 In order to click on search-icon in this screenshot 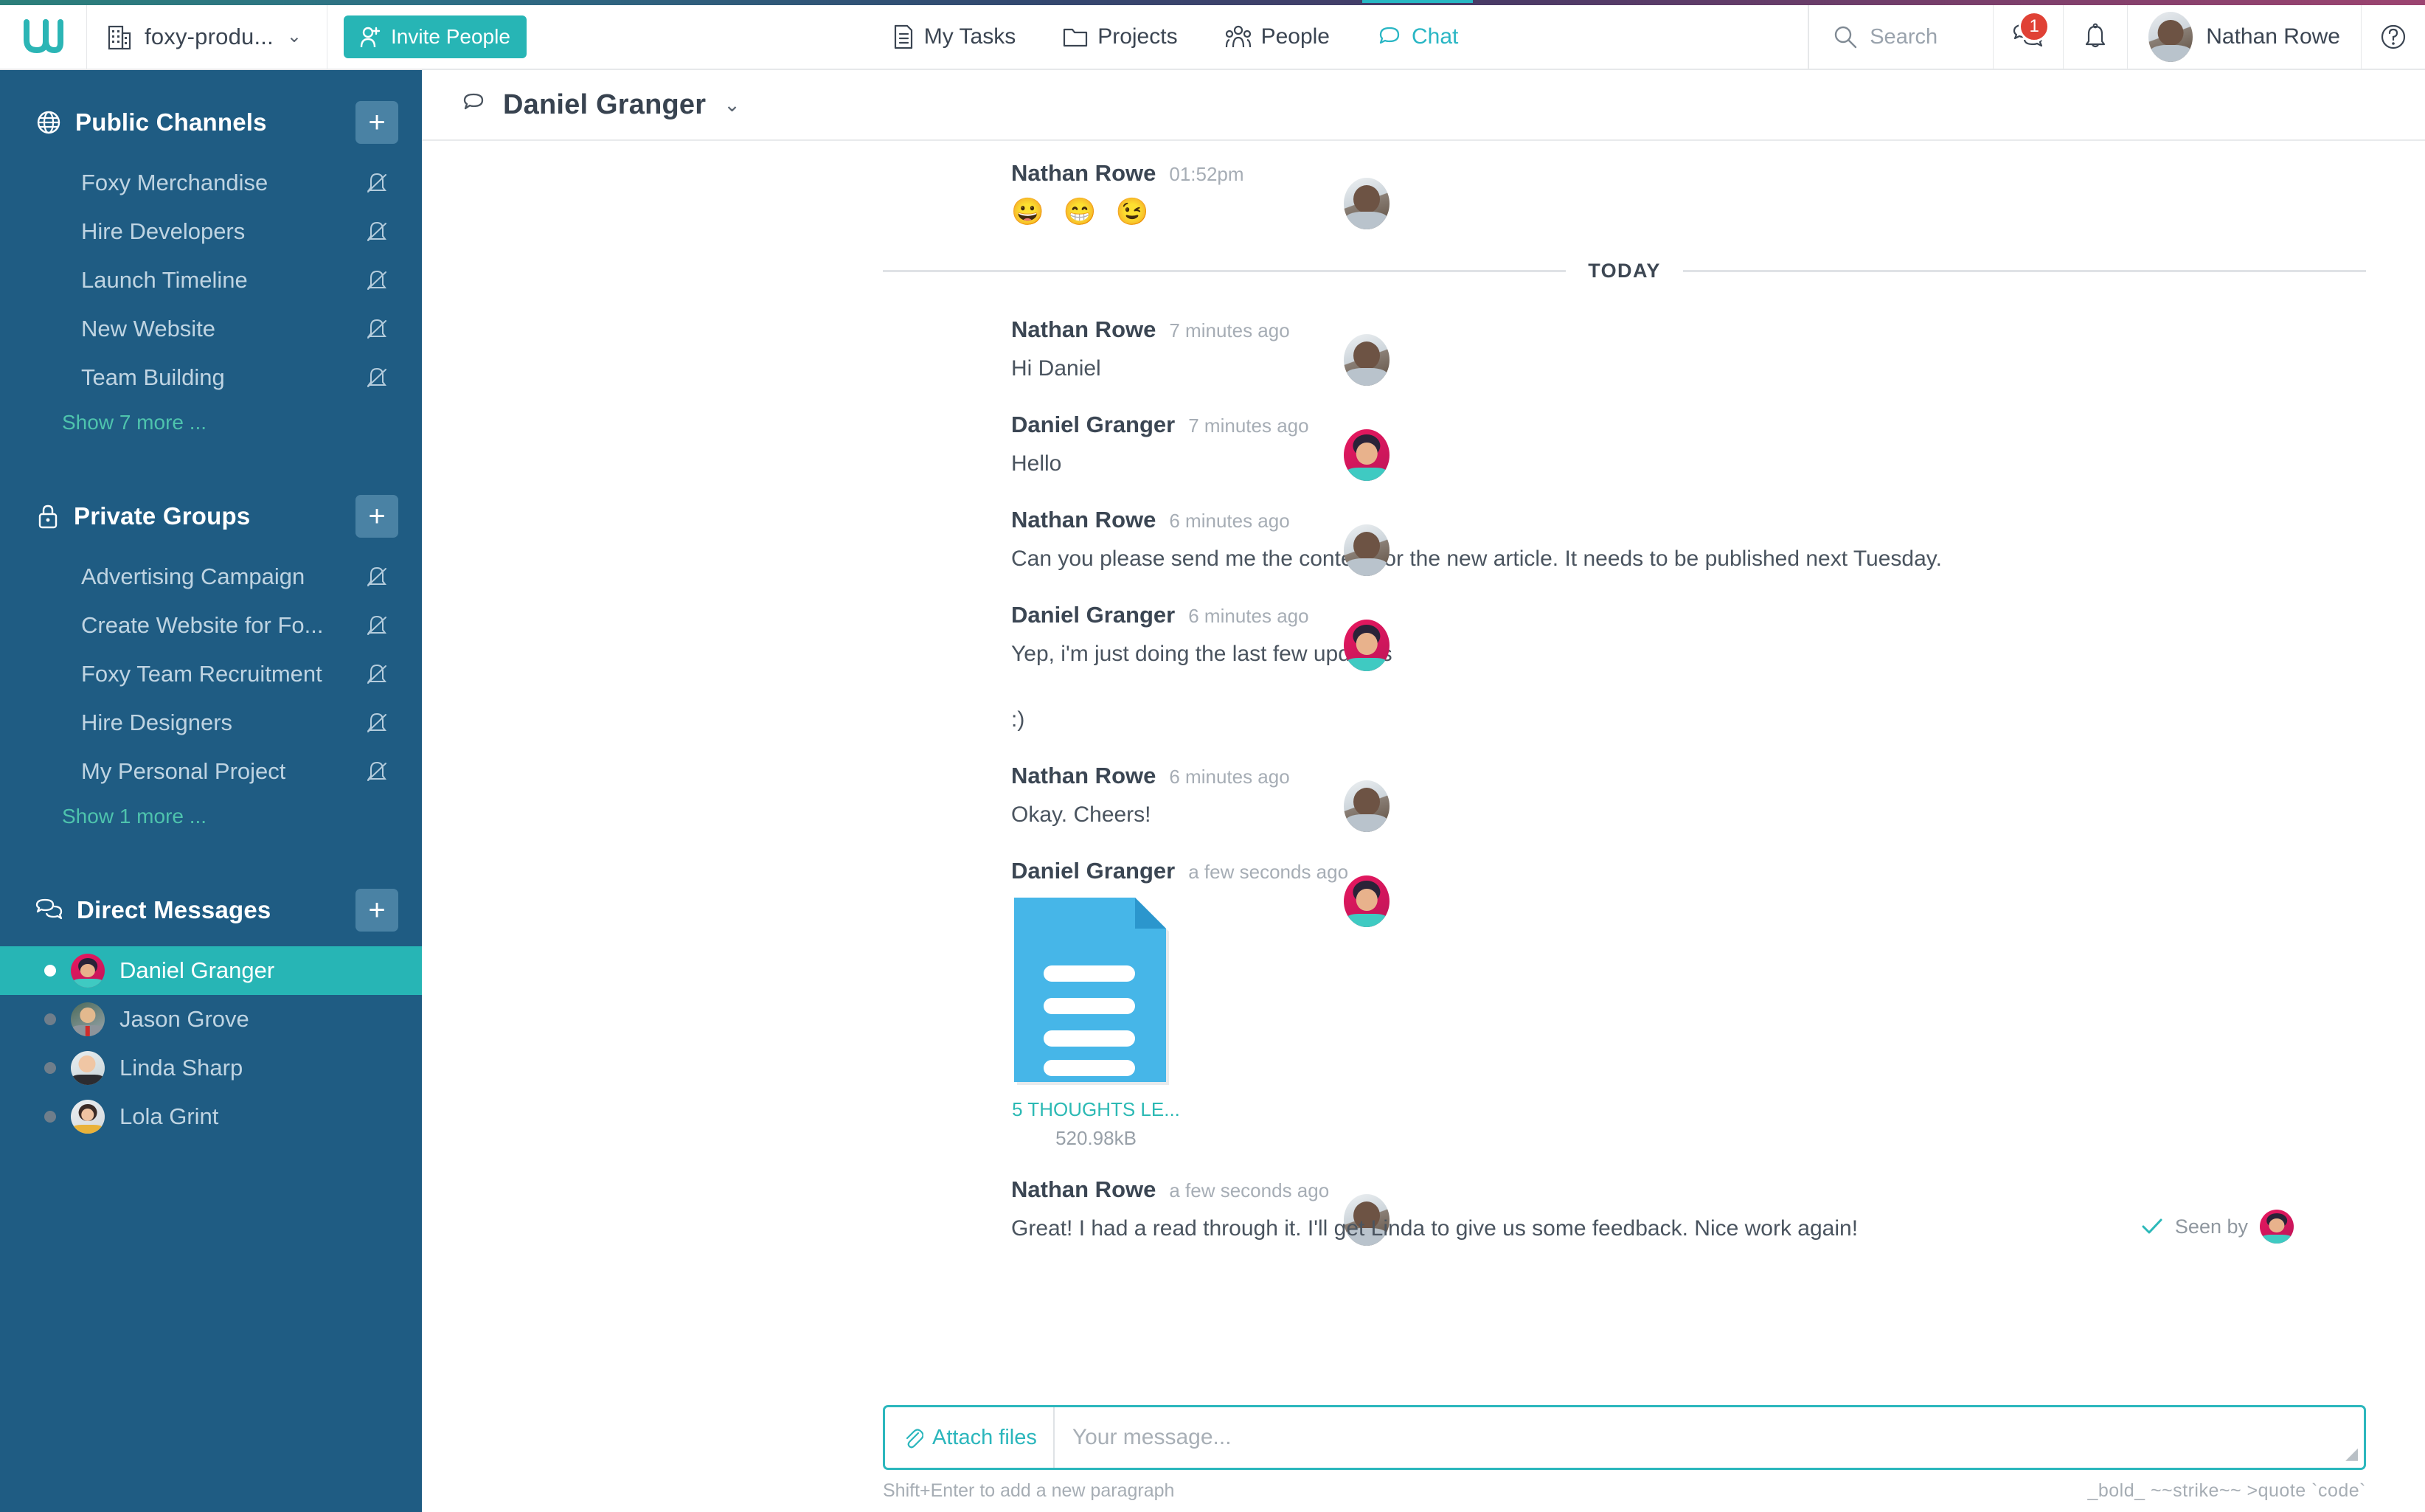, I will do `click(1846, 37)`.